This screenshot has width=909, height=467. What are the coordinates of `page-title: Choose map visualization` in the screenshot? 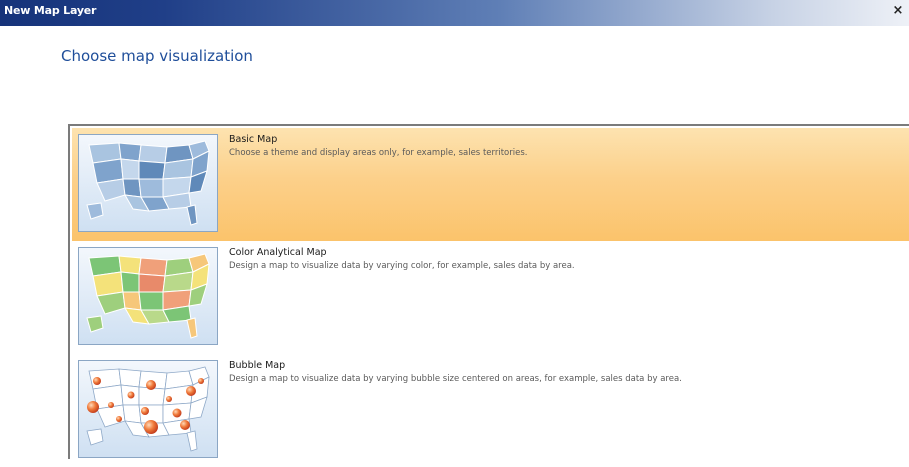 It's located at (157, 56).